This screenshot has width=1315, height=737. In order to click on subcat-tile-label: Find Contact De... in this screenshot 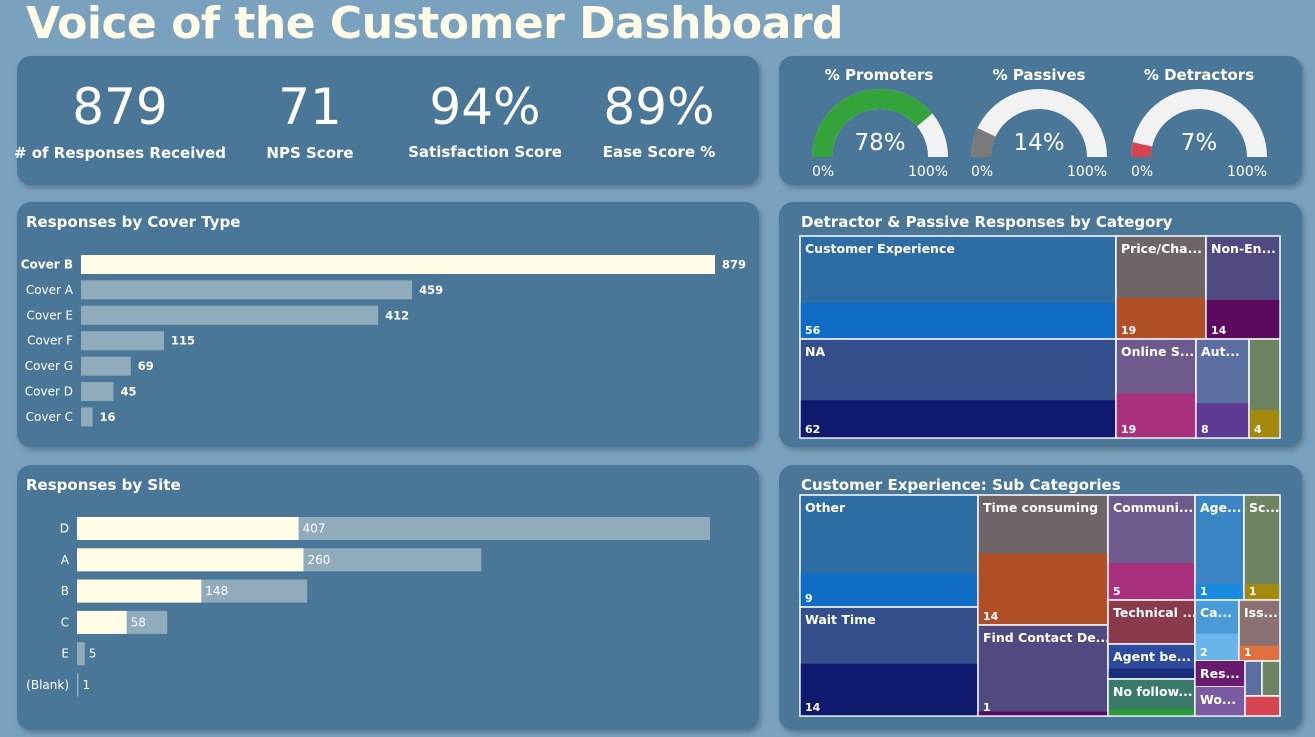, I will do `click(1046, 637)`.